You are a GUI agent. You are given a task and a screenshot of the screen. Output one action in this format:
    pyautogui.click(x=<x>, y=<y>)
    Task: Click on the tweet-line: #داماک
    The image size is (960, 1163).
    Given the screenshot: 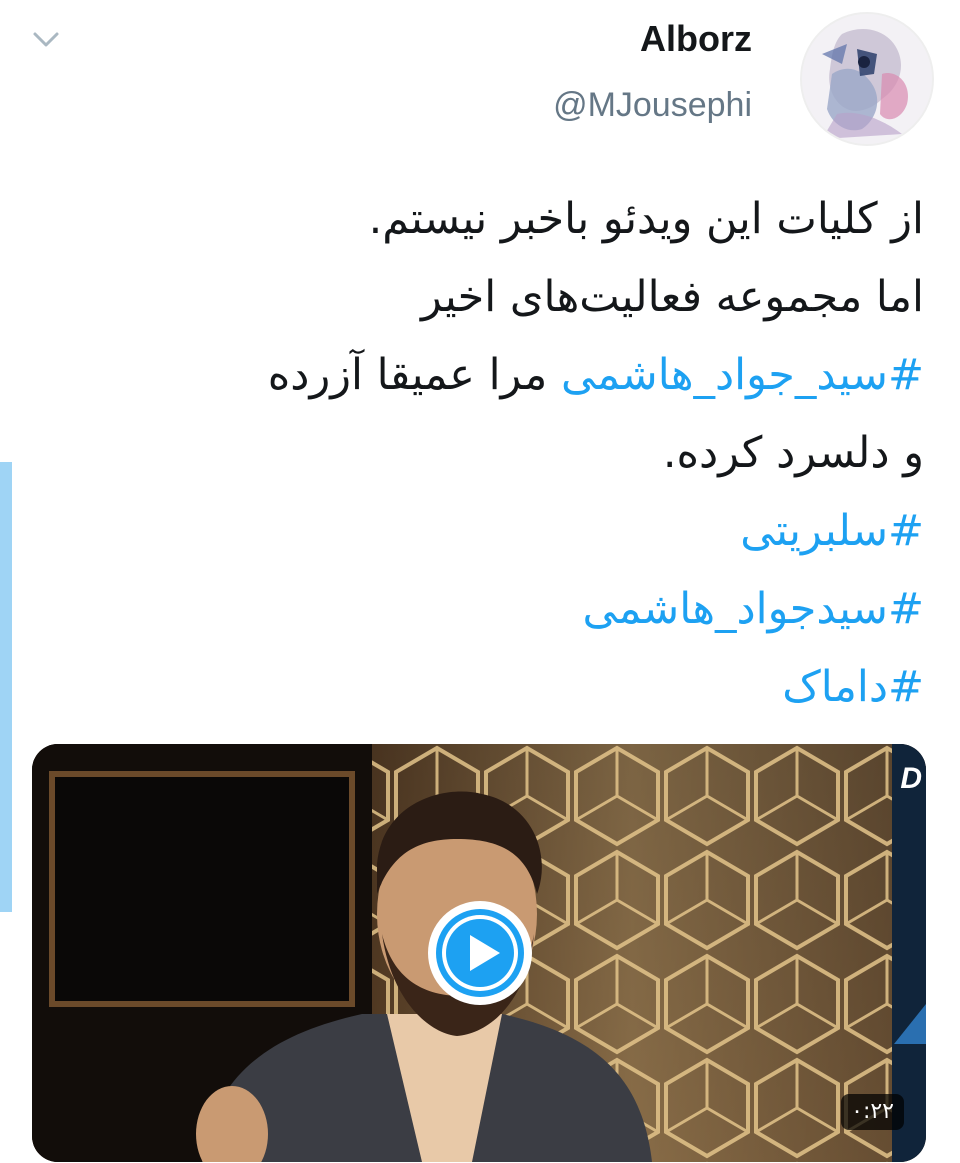 What is the action you would take?
    pyautogui.click(x=504, y=687)
    